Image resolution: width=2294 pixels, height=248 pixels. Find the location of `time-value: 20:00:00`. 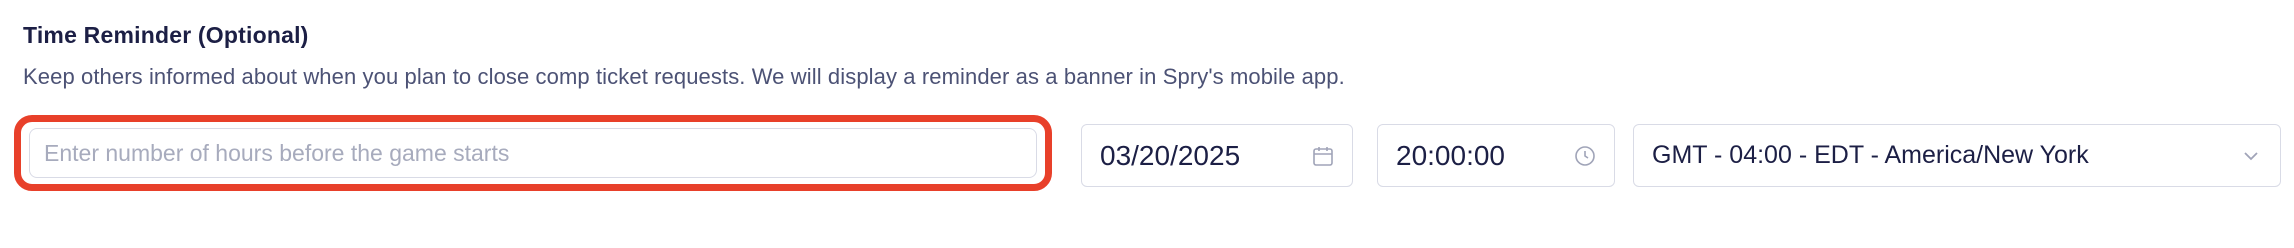

time-value: 20:00:00 is located at coordinates (1450, 155).